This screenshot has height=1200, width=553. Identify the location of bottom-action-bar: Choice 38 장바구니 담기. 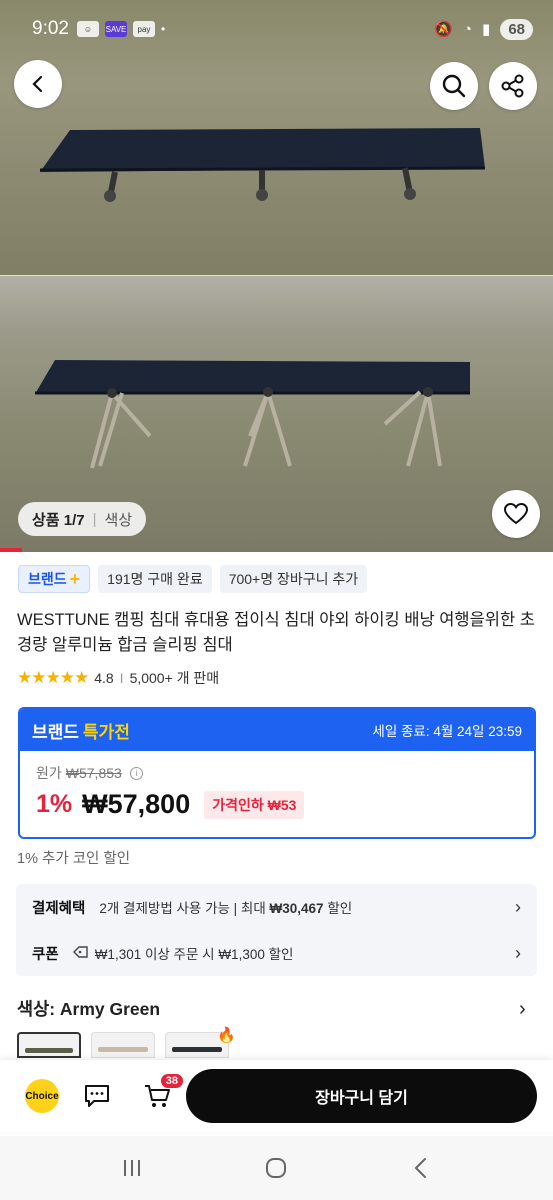
(276, 1096).